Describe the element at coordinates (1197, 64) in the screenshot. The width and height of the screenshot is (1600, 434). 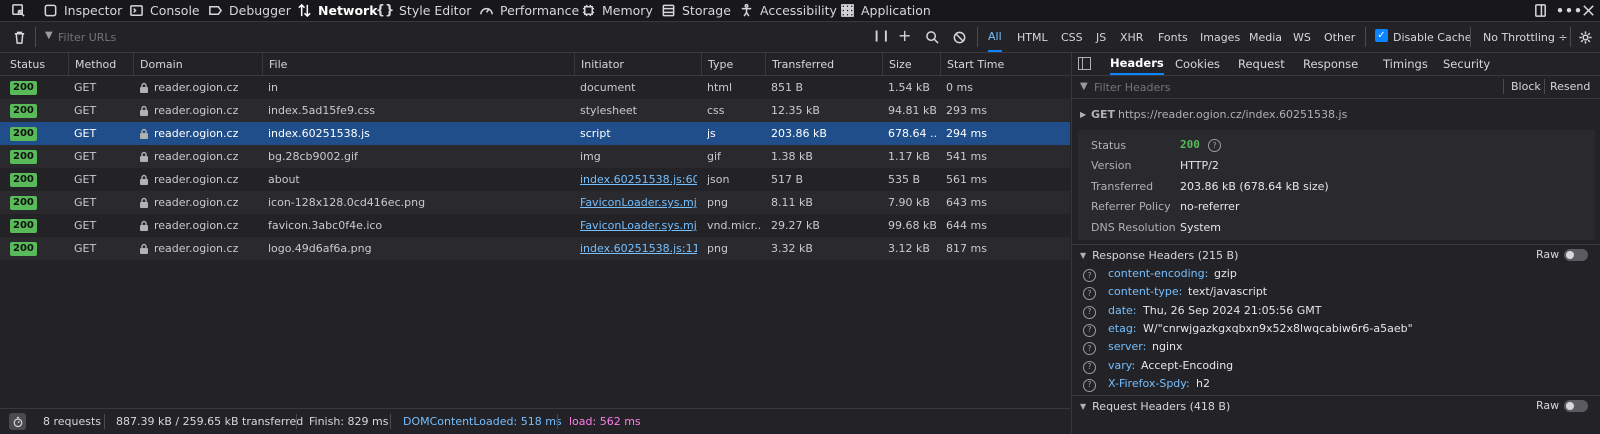
I see `tab-cookies: Cookies` at that location.